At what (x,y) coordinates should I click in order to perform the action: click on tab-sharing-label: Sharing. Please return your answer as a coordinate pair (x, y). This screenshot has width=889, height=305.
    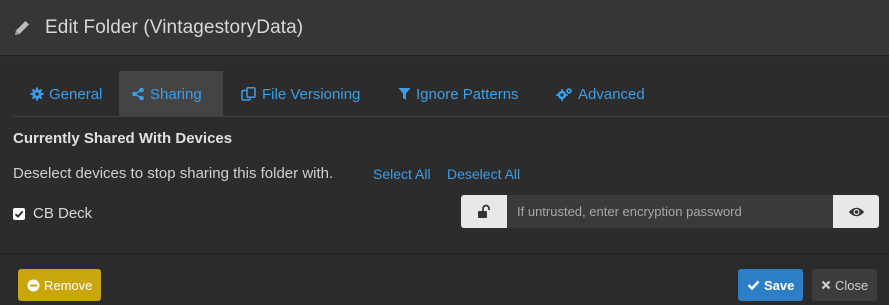
    Looking at the image, I should click on (176, 94).